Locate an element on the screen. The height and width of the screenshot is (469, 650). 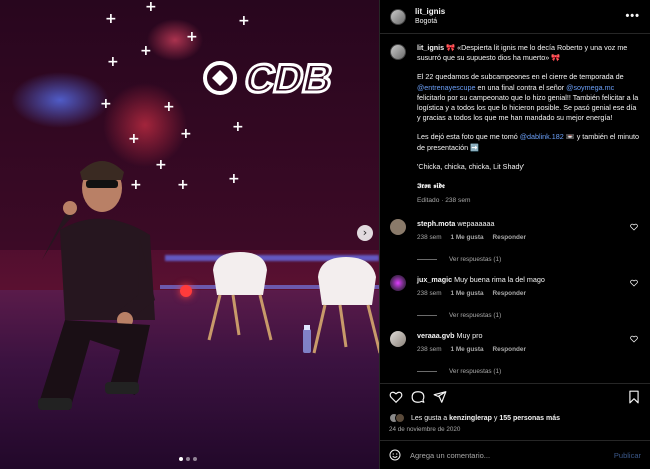
add-comment-bar: Publicar is located at coordinates (515, 454).